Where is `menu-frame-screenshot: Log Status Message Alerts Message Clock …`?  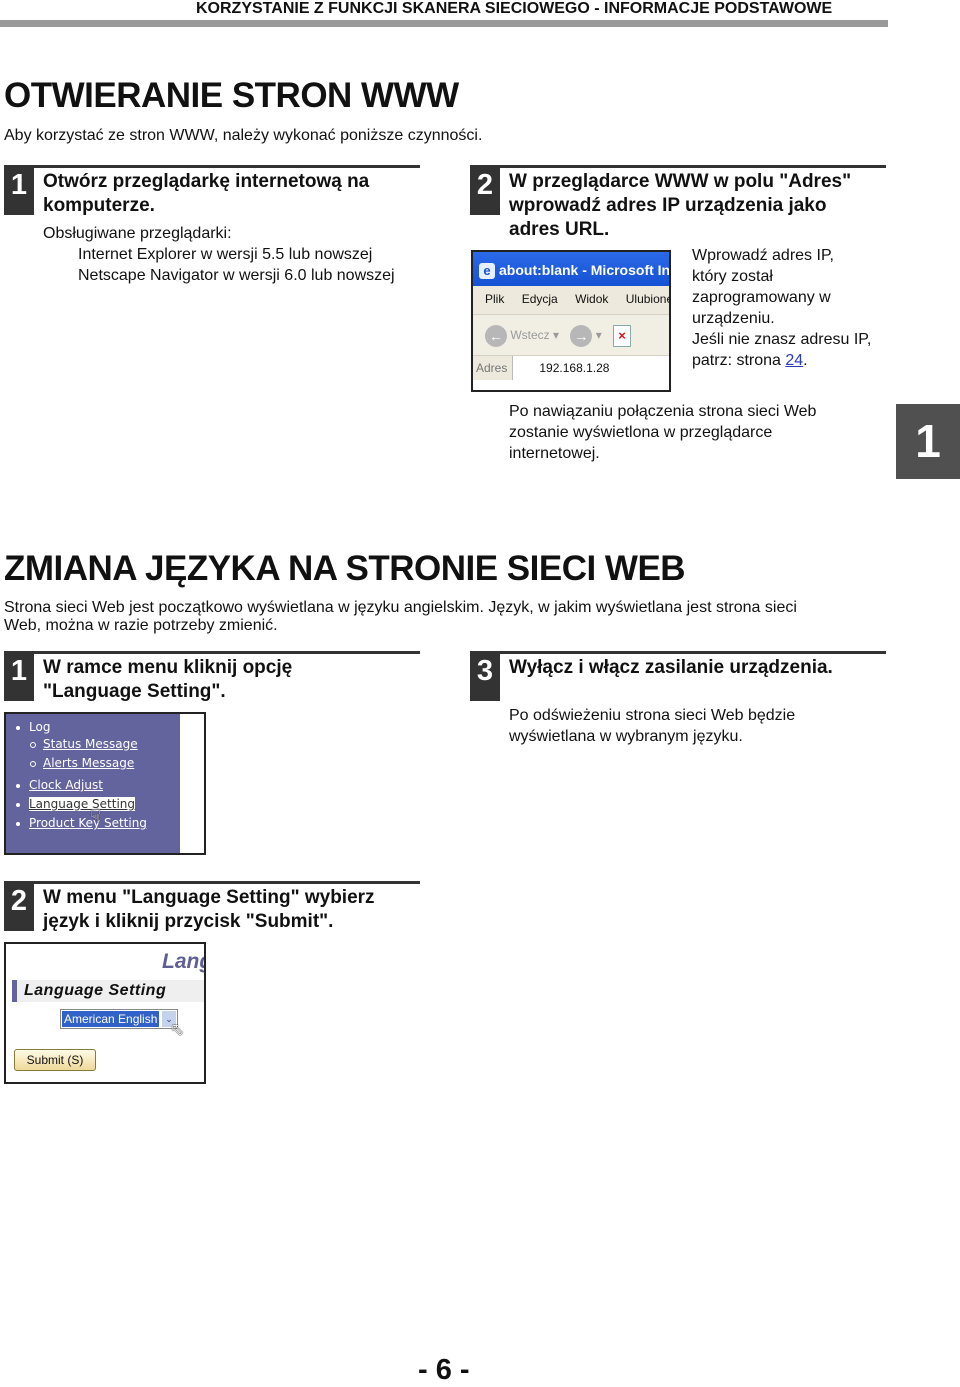
menu-frame-screenshot: Log Status Message Alerts Message Clock … is located at coordinates (105, 783).